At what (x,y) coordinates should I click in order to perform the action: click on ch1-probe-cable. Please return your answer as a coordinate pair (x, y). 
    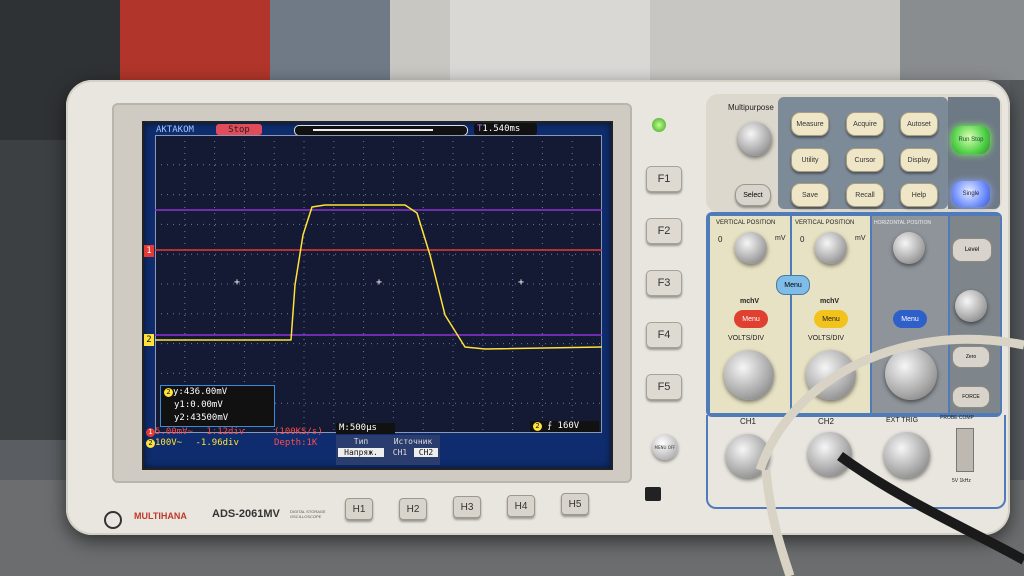
    Looking at the image, I should click on (889, 403).